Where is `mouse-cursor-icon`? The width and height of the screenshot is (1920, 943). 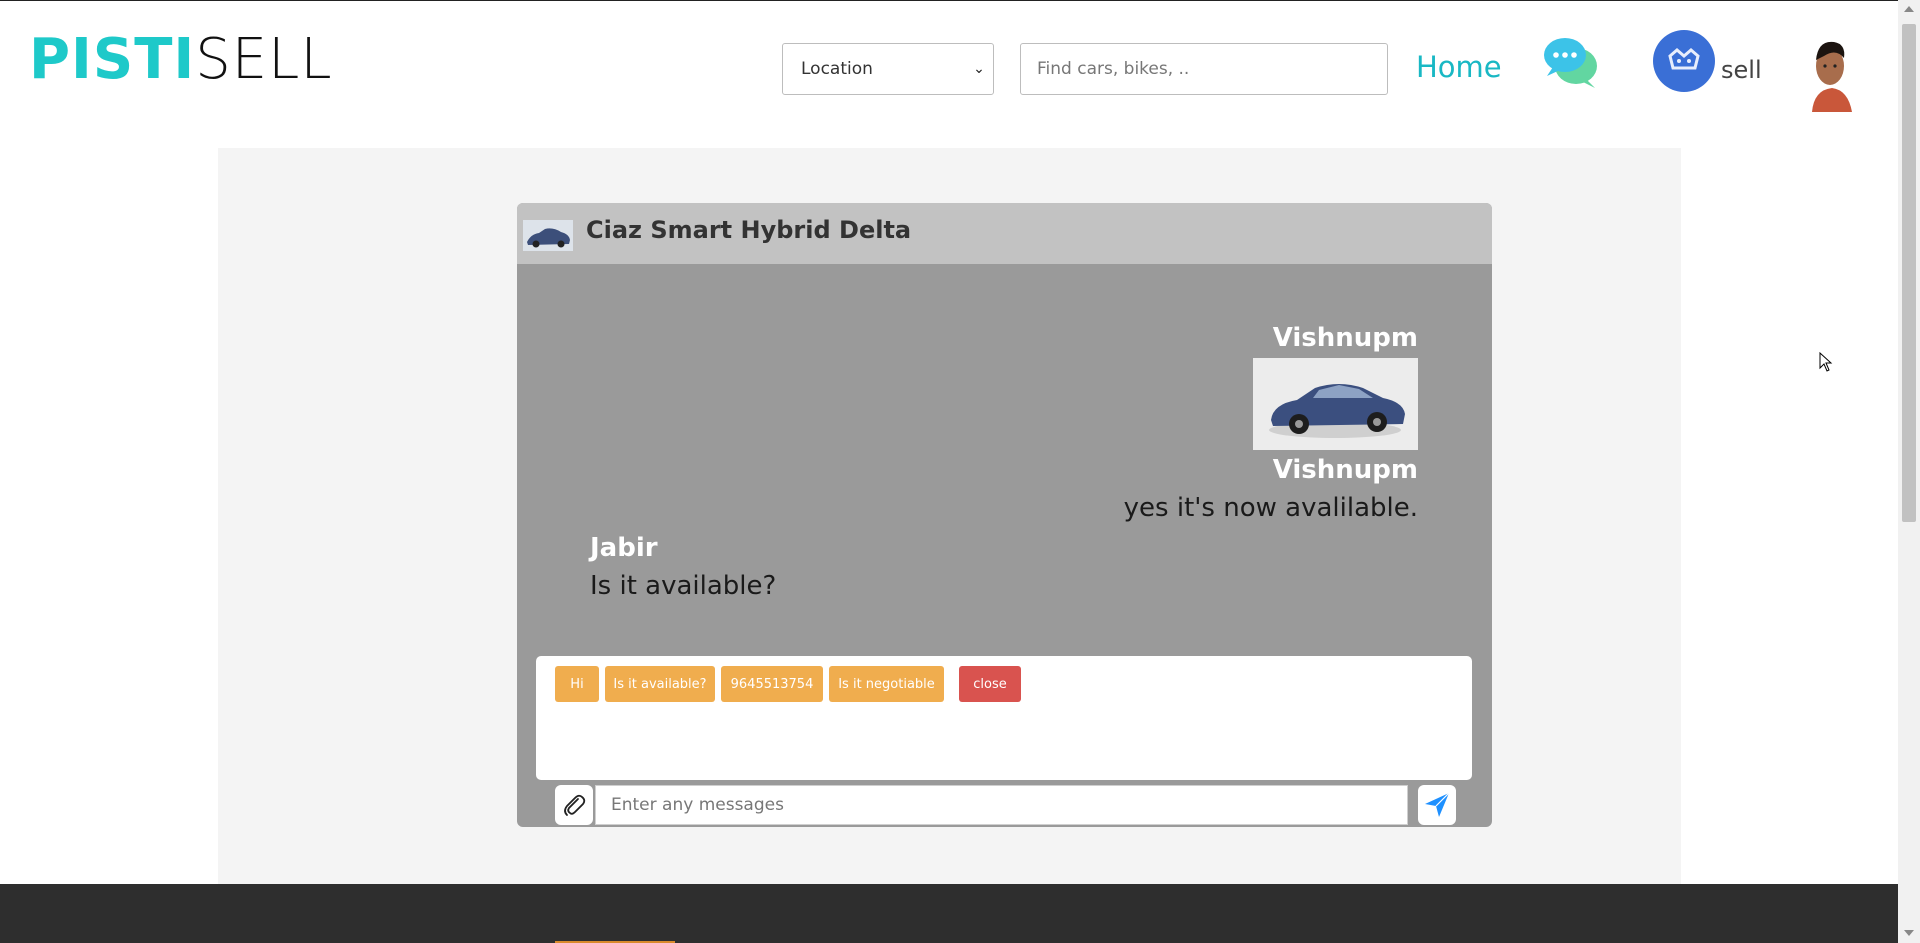
mouse-cursor-icon is located at coordinates (1826, 361).